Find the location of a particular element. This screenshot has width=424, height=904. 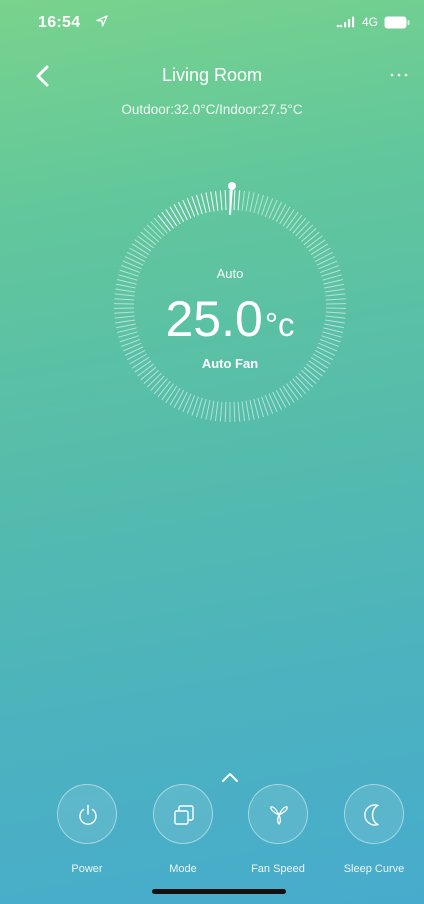

fan-icon is located at coordinates (279, 815).